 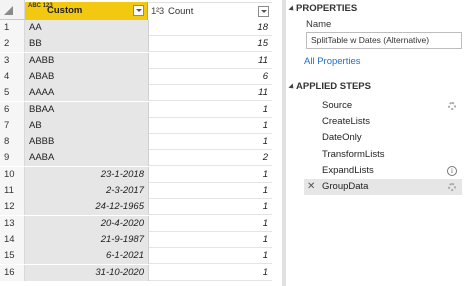 I want to click on table-row: 7 AB 1, so click(x=136, y=125).